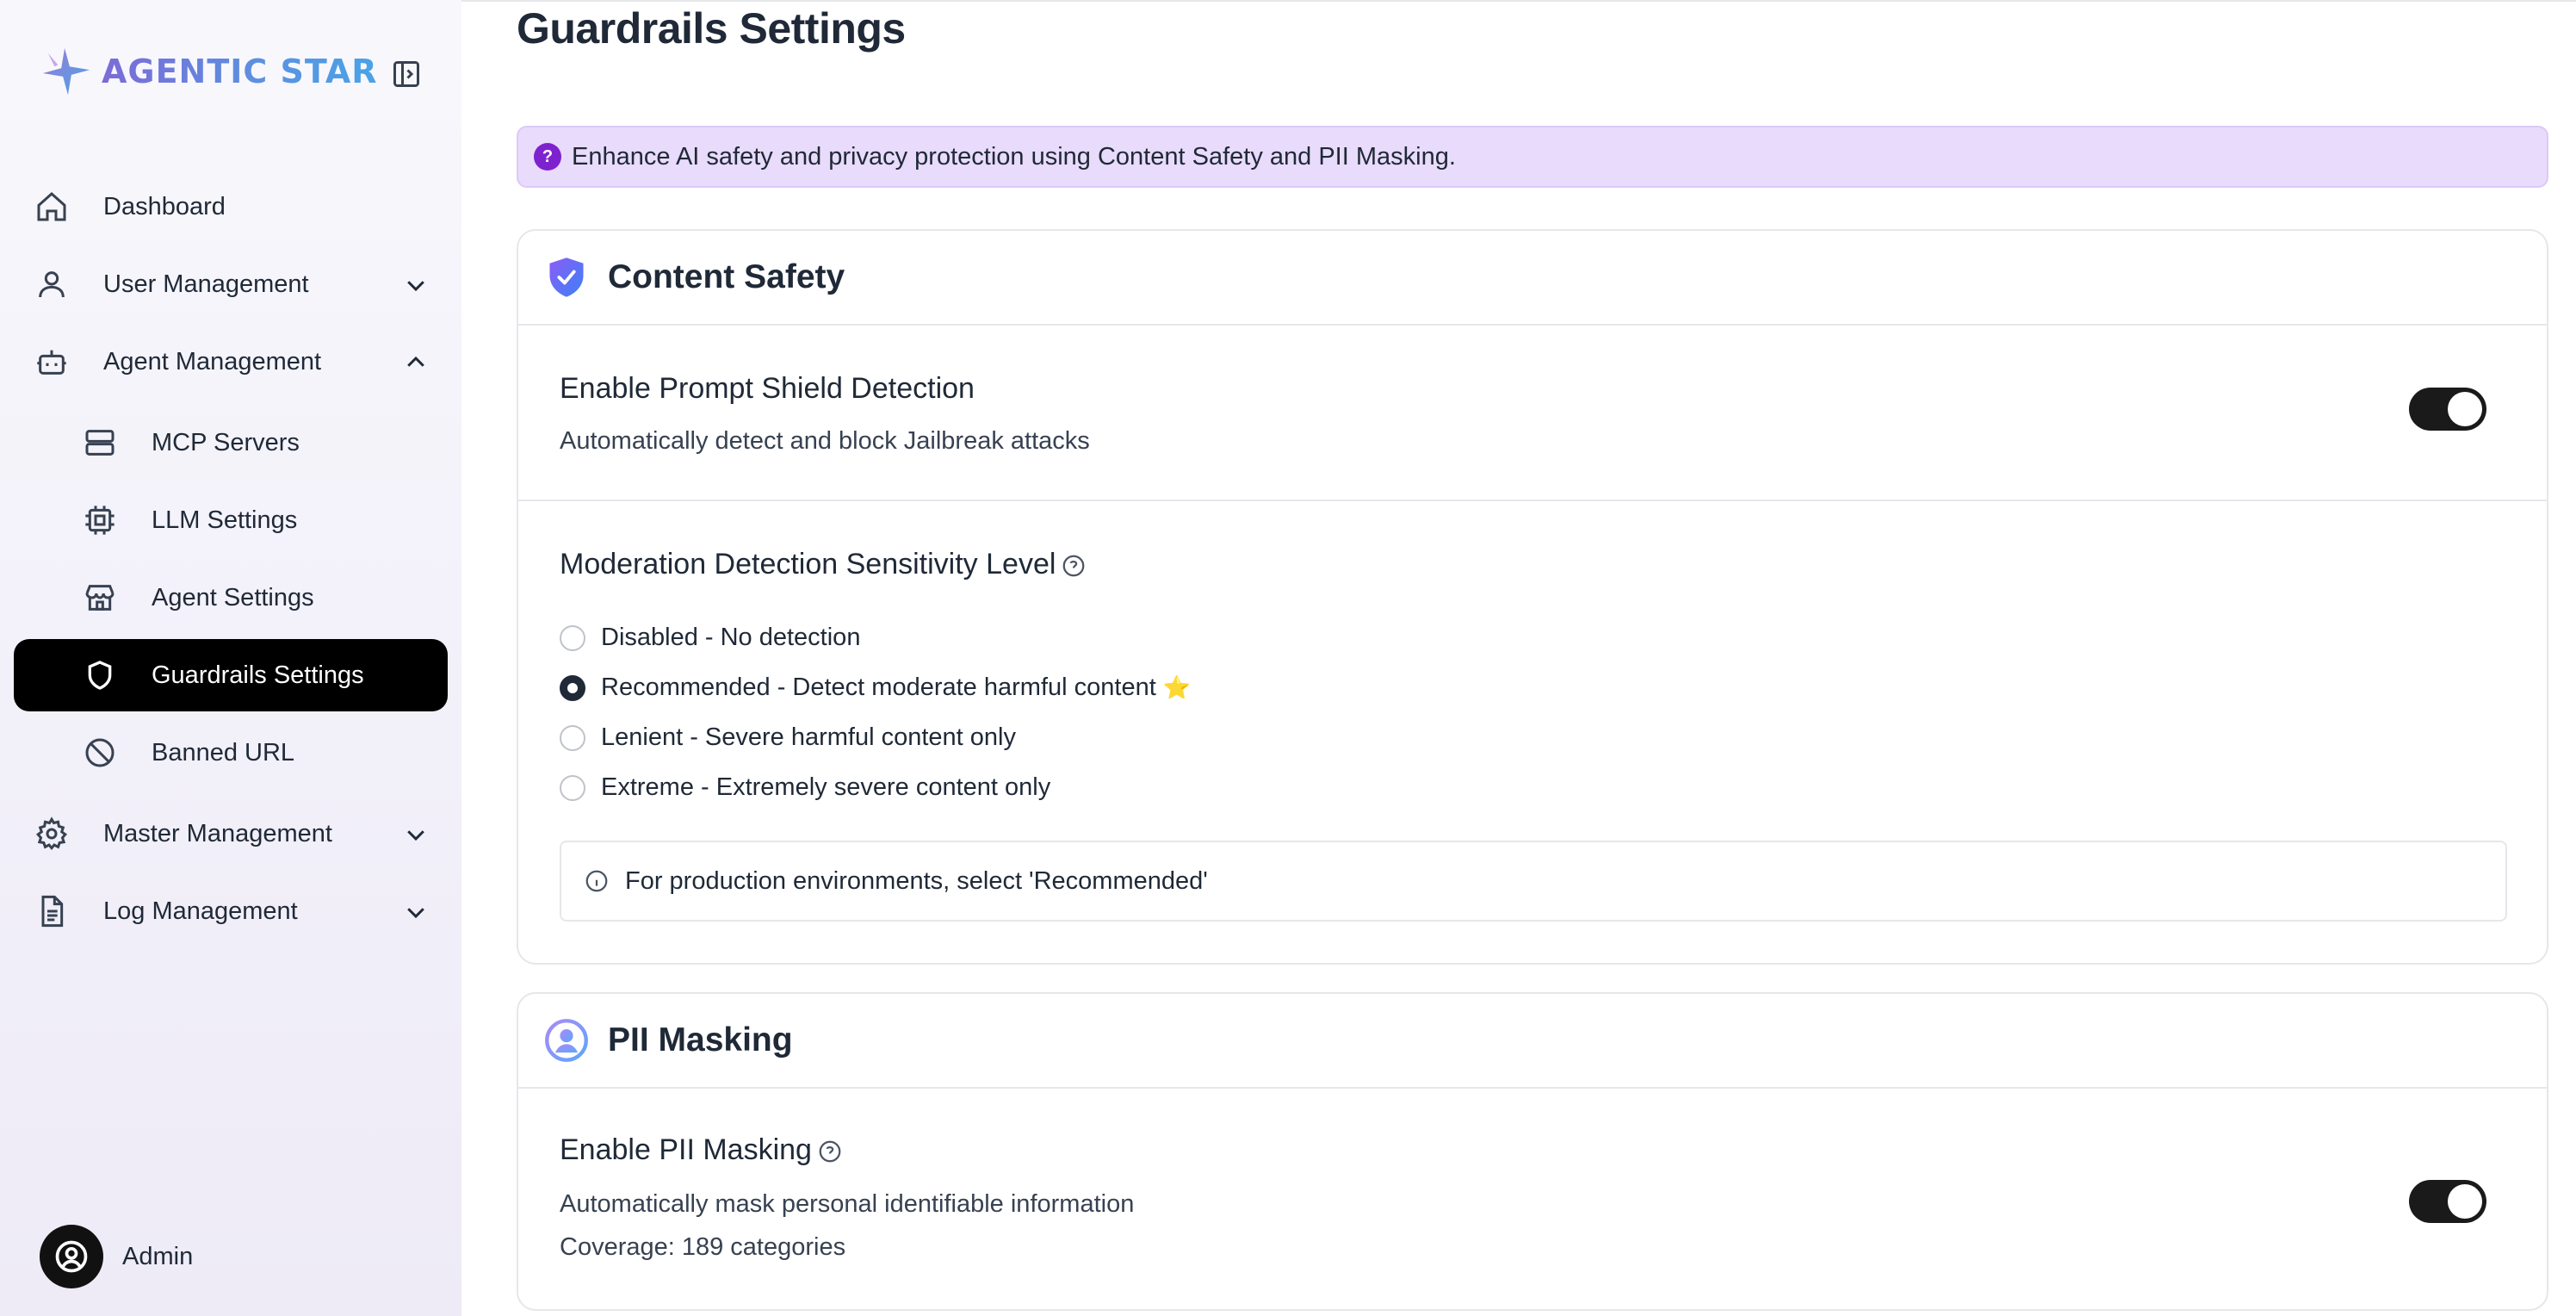  I want to click on sidebar-item-label: Master Management, so click(217, 833).